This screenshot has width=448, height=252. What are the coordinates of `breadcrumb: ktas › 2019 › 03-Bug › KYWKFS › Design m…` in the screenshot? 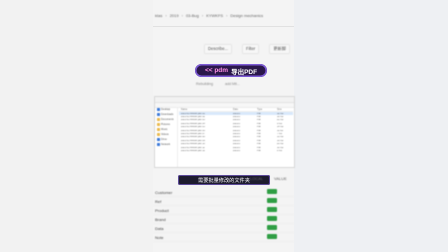 It's located at (224, 15).